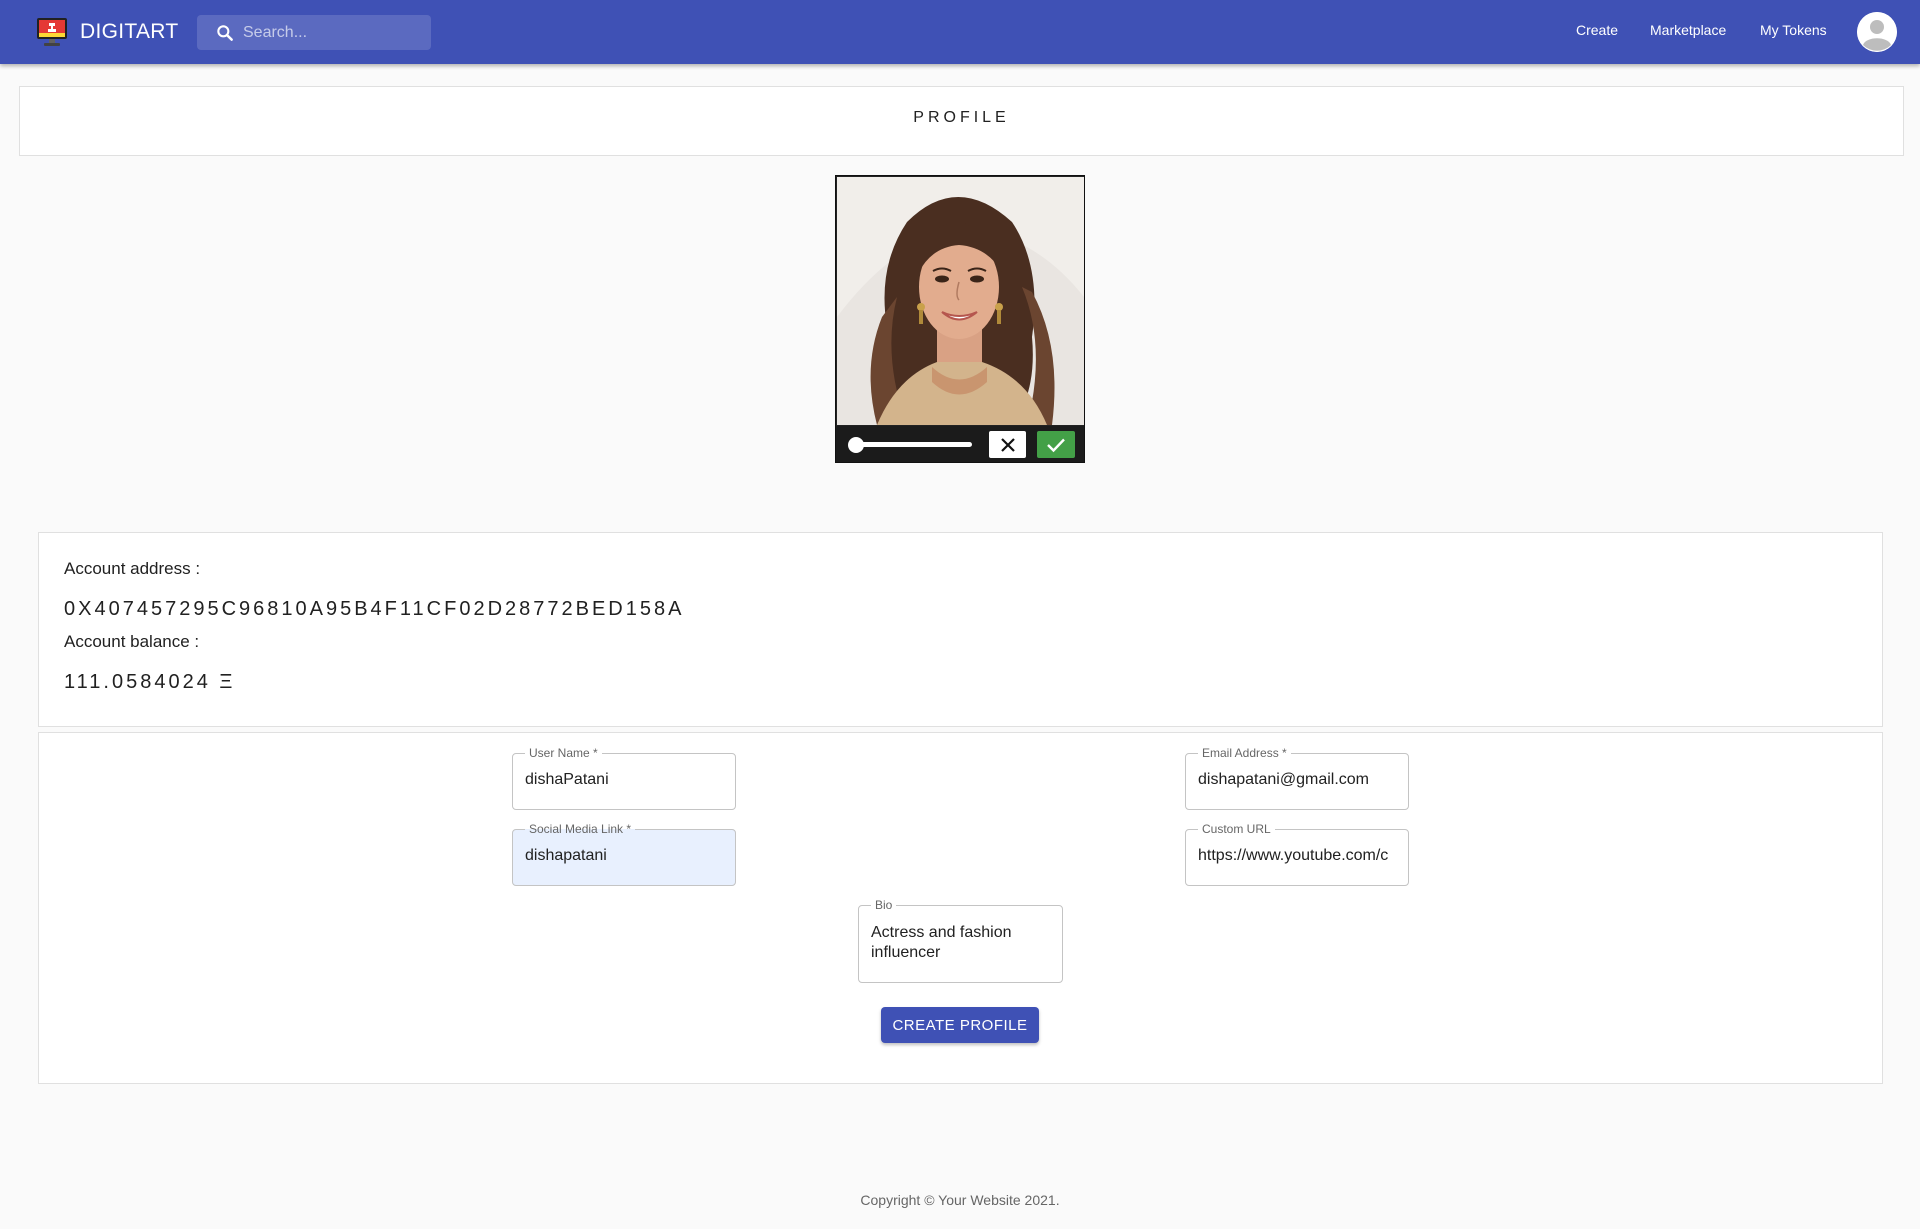 This screenshot has height=1229, width=1920. Describe the element at coordinates (580, 829) in the screenshot. I see `social-media-label: Social Media Link *` at that location.